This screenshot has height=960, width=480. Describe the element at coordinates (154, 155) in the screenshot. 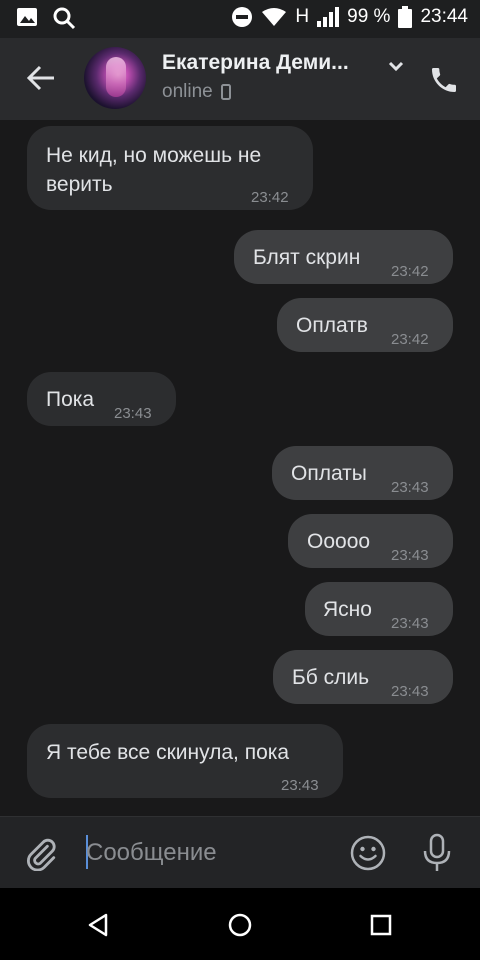

I see `message-text: Не кид, но можешь не` at that location.